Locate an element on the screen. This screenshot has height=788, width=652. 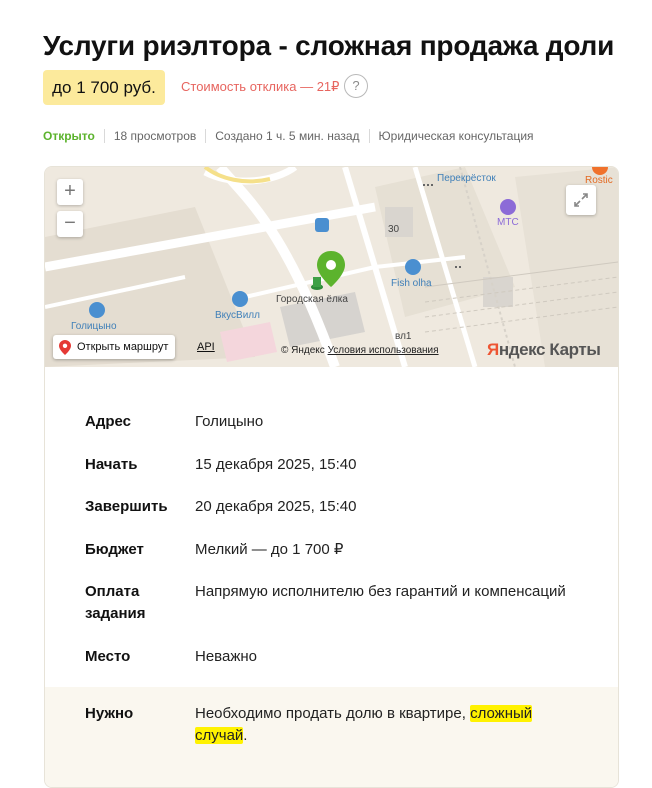
expand-icon is located at coordinates (581, 200).